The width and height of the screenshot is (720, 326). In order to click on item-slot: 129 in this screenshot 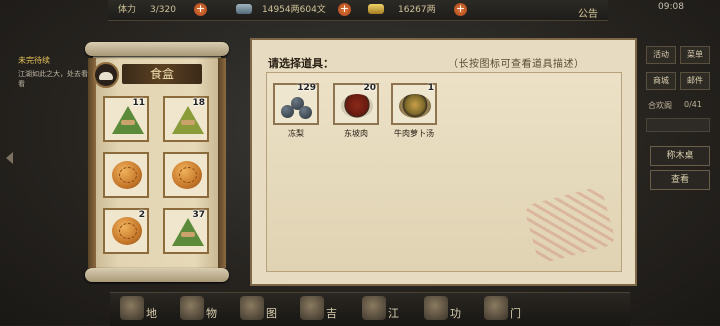, I will do `click(296, 104)`.